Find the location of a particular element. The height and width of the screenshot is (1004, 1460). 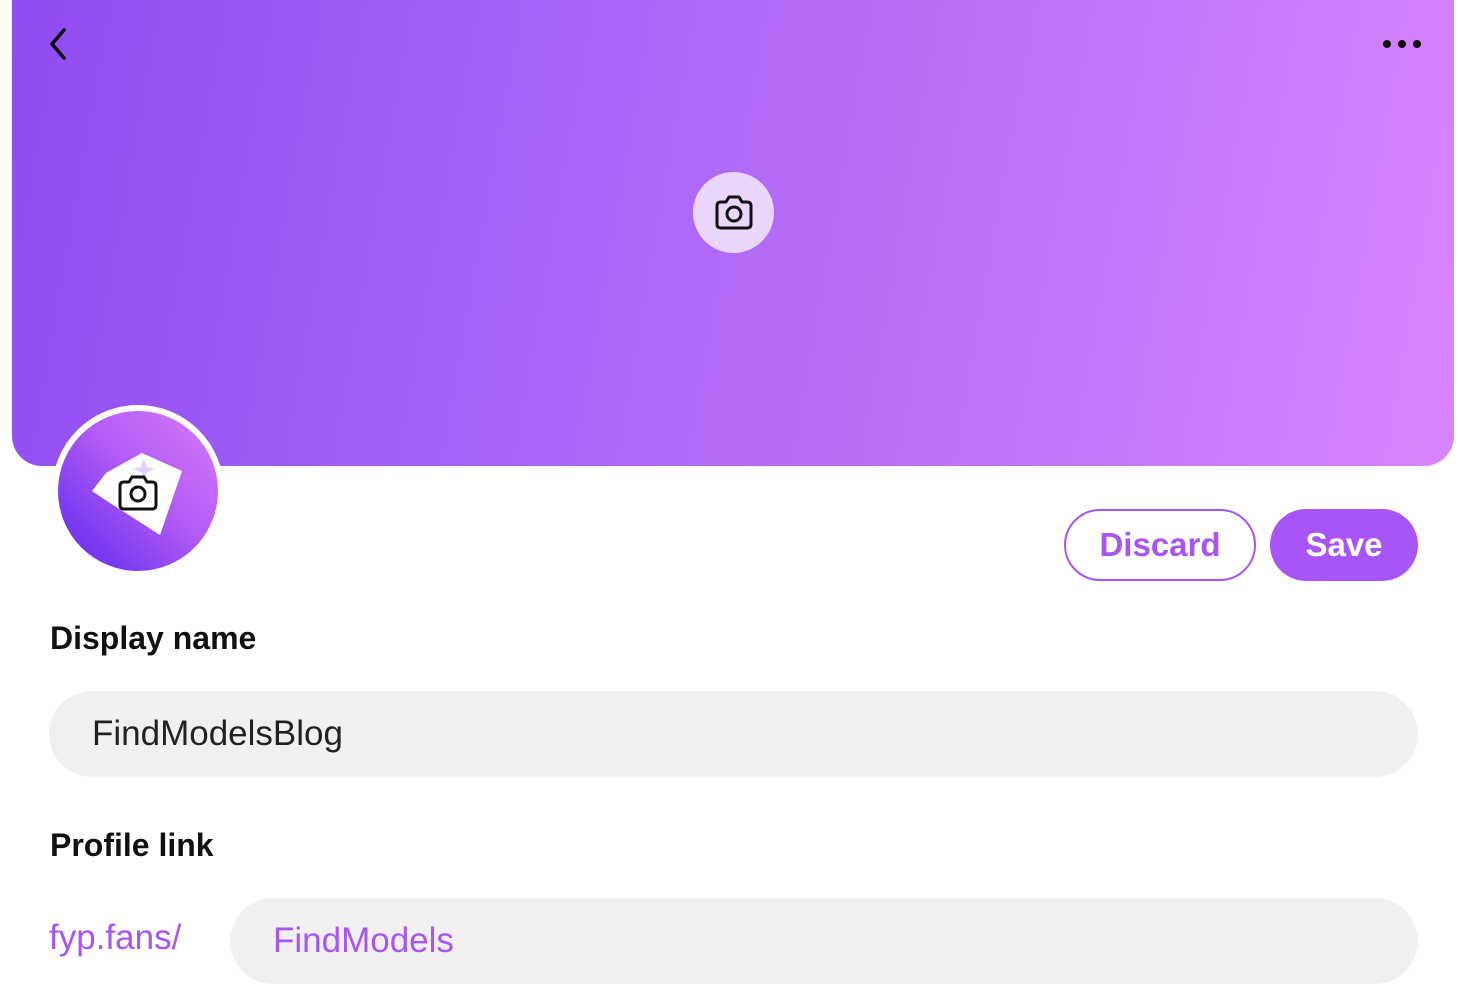

profile-link-prefix: fyp.fans/ is located at coordinates (115, 937).